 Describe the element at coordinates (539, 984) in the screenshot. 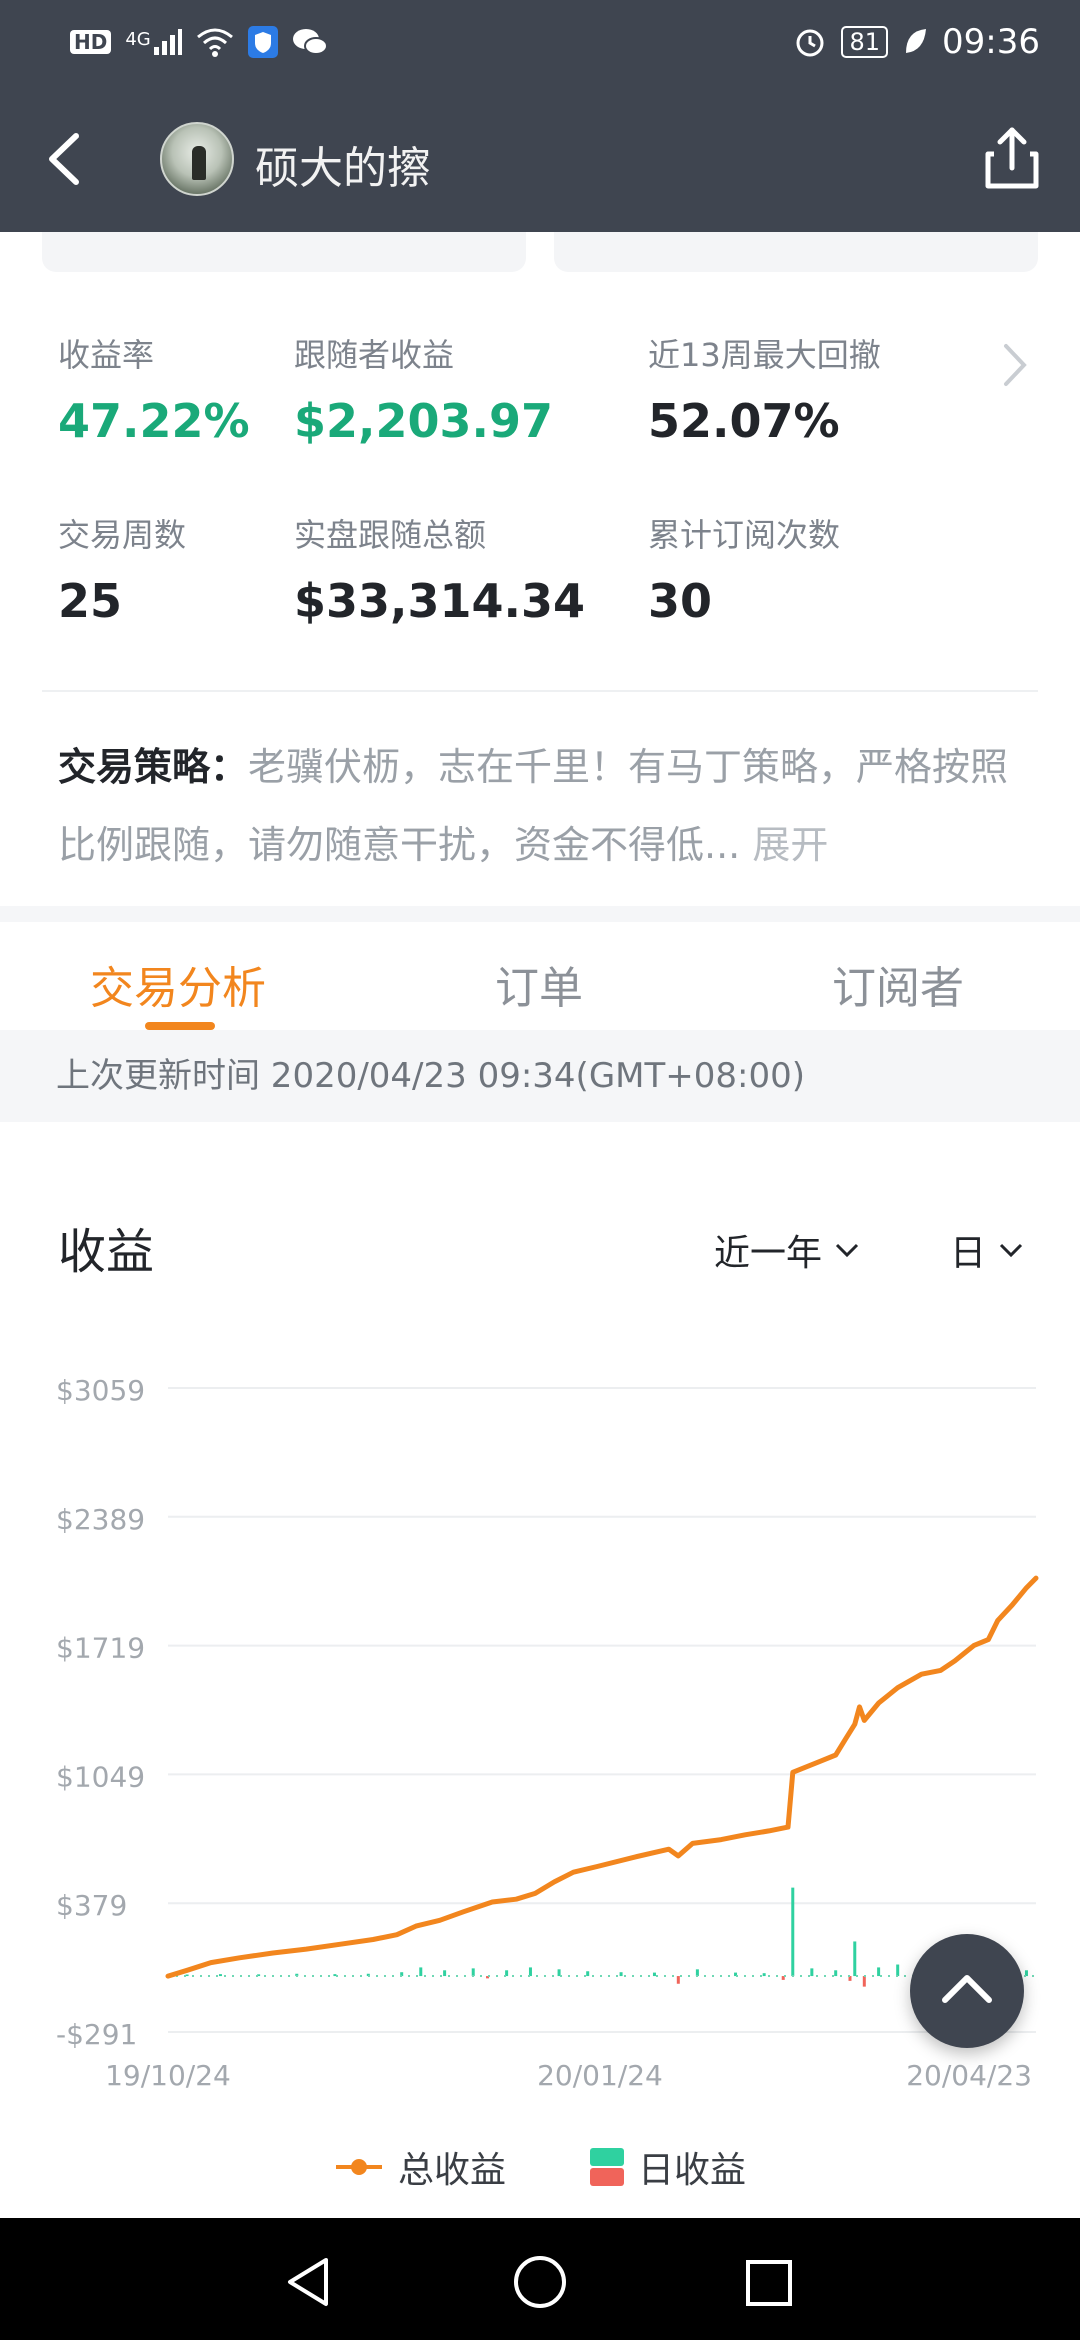

I see `tab-orders: 订单` at that location.